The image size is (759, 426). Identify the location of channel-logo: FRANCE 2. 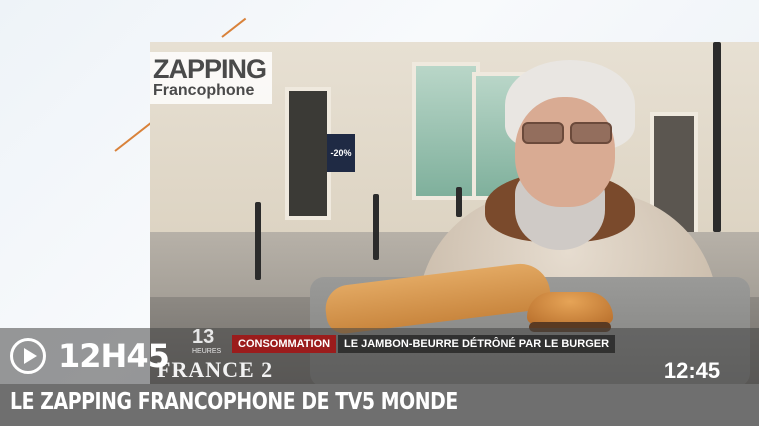
(215, 369).